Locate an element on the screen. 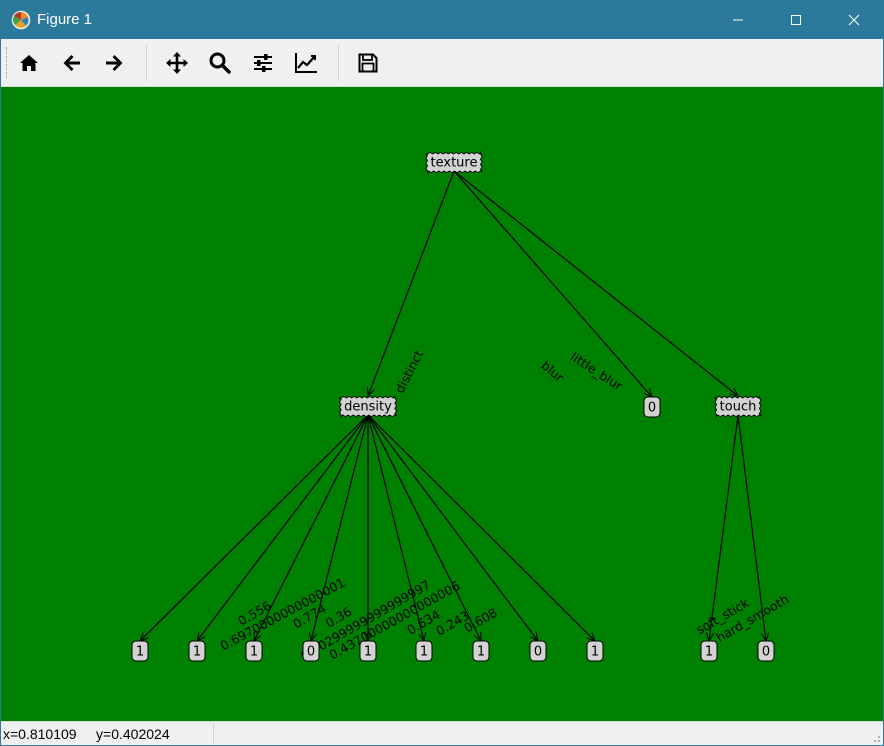 The width and height of the screenshot is (884, 746). minimize-button is located at coordinates (738, 20).